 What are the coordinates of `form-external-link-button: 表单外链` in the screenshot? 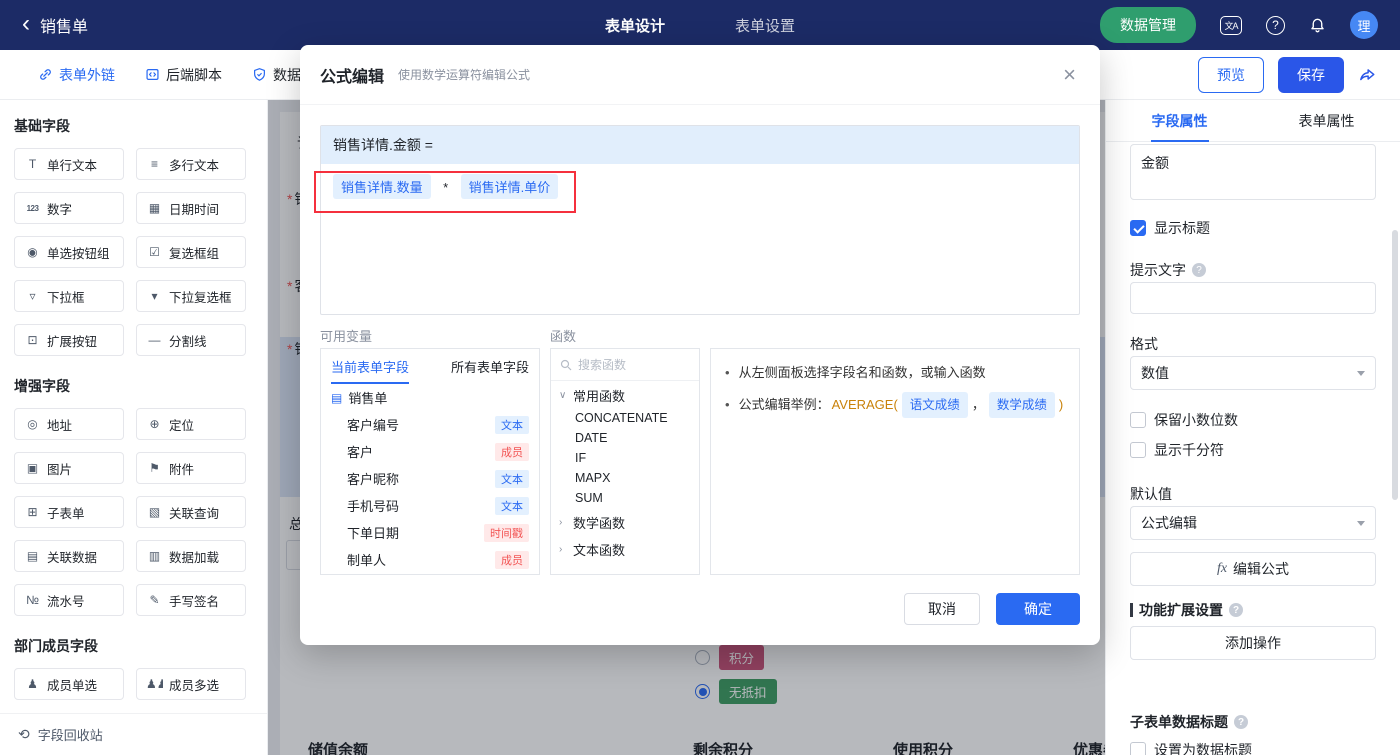 It's located at (76, 75).